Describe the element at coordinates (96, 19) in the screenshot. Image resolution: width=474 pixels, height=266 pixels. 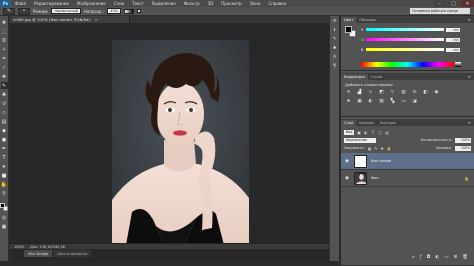
I see `document-tab-close-icon: ×` at that location.